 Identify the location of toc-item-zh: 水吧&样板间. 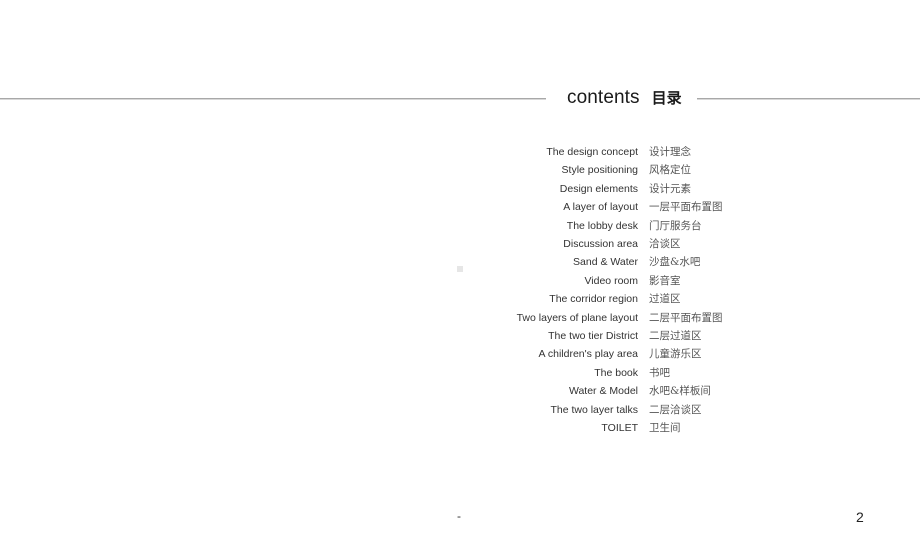
(680, 391).